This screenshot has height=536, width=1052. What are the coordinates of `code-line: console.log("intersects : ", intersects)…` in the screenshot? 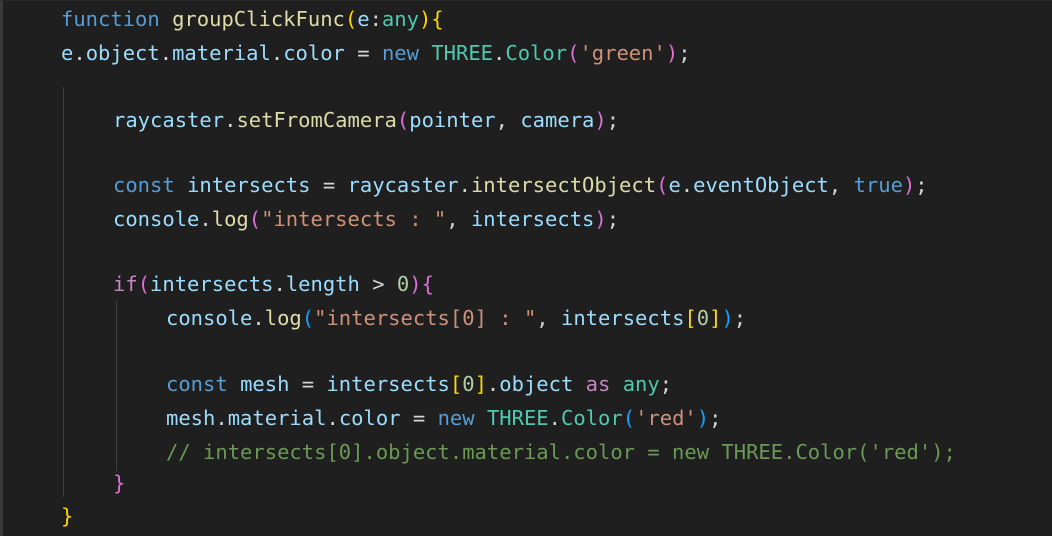 It's located at (366, 219).